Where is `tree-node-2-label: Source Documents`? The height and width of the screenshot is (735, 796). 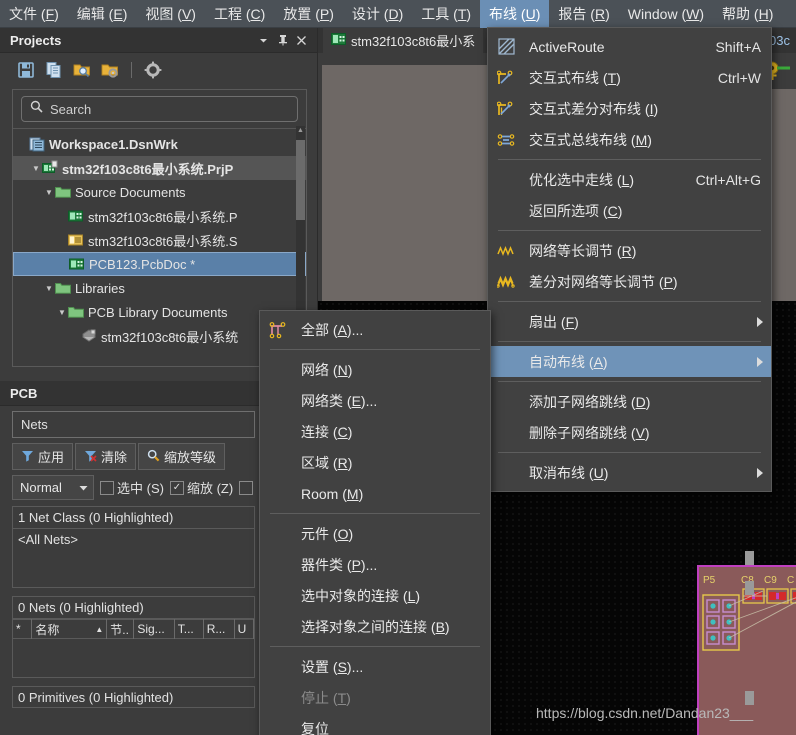
tree-node-2-label: Source Documents is located at coordinates (130, 192).